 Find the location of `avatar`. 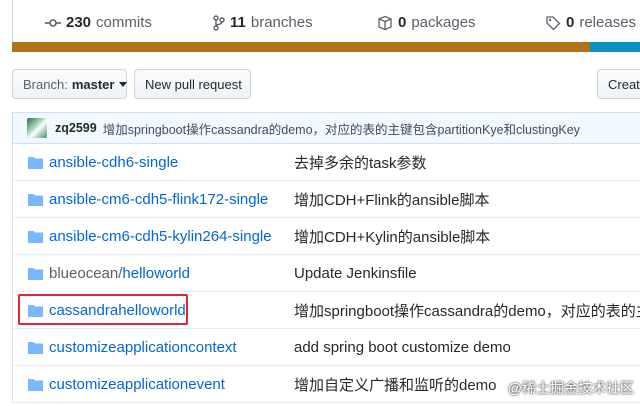

avatar is located at coordinates (37, 128).